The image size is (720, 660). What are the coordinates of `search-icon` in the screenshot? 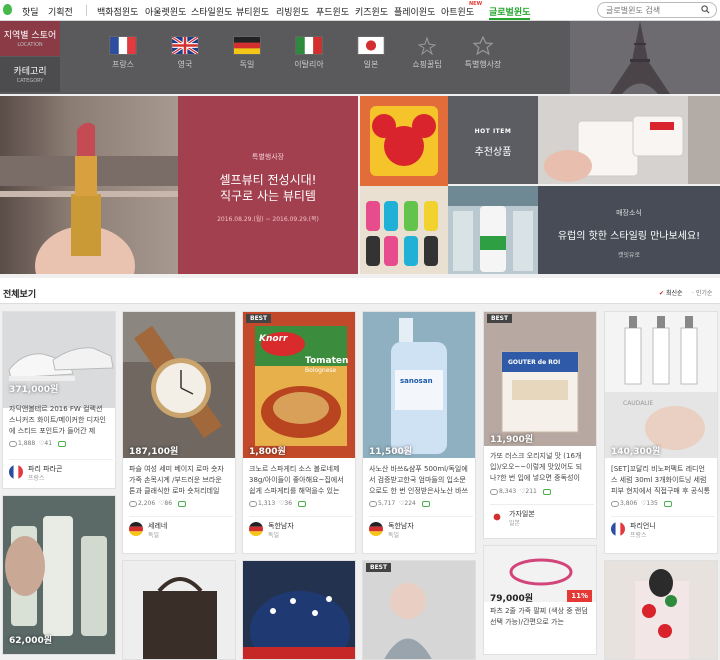 It's located at (705, 9).